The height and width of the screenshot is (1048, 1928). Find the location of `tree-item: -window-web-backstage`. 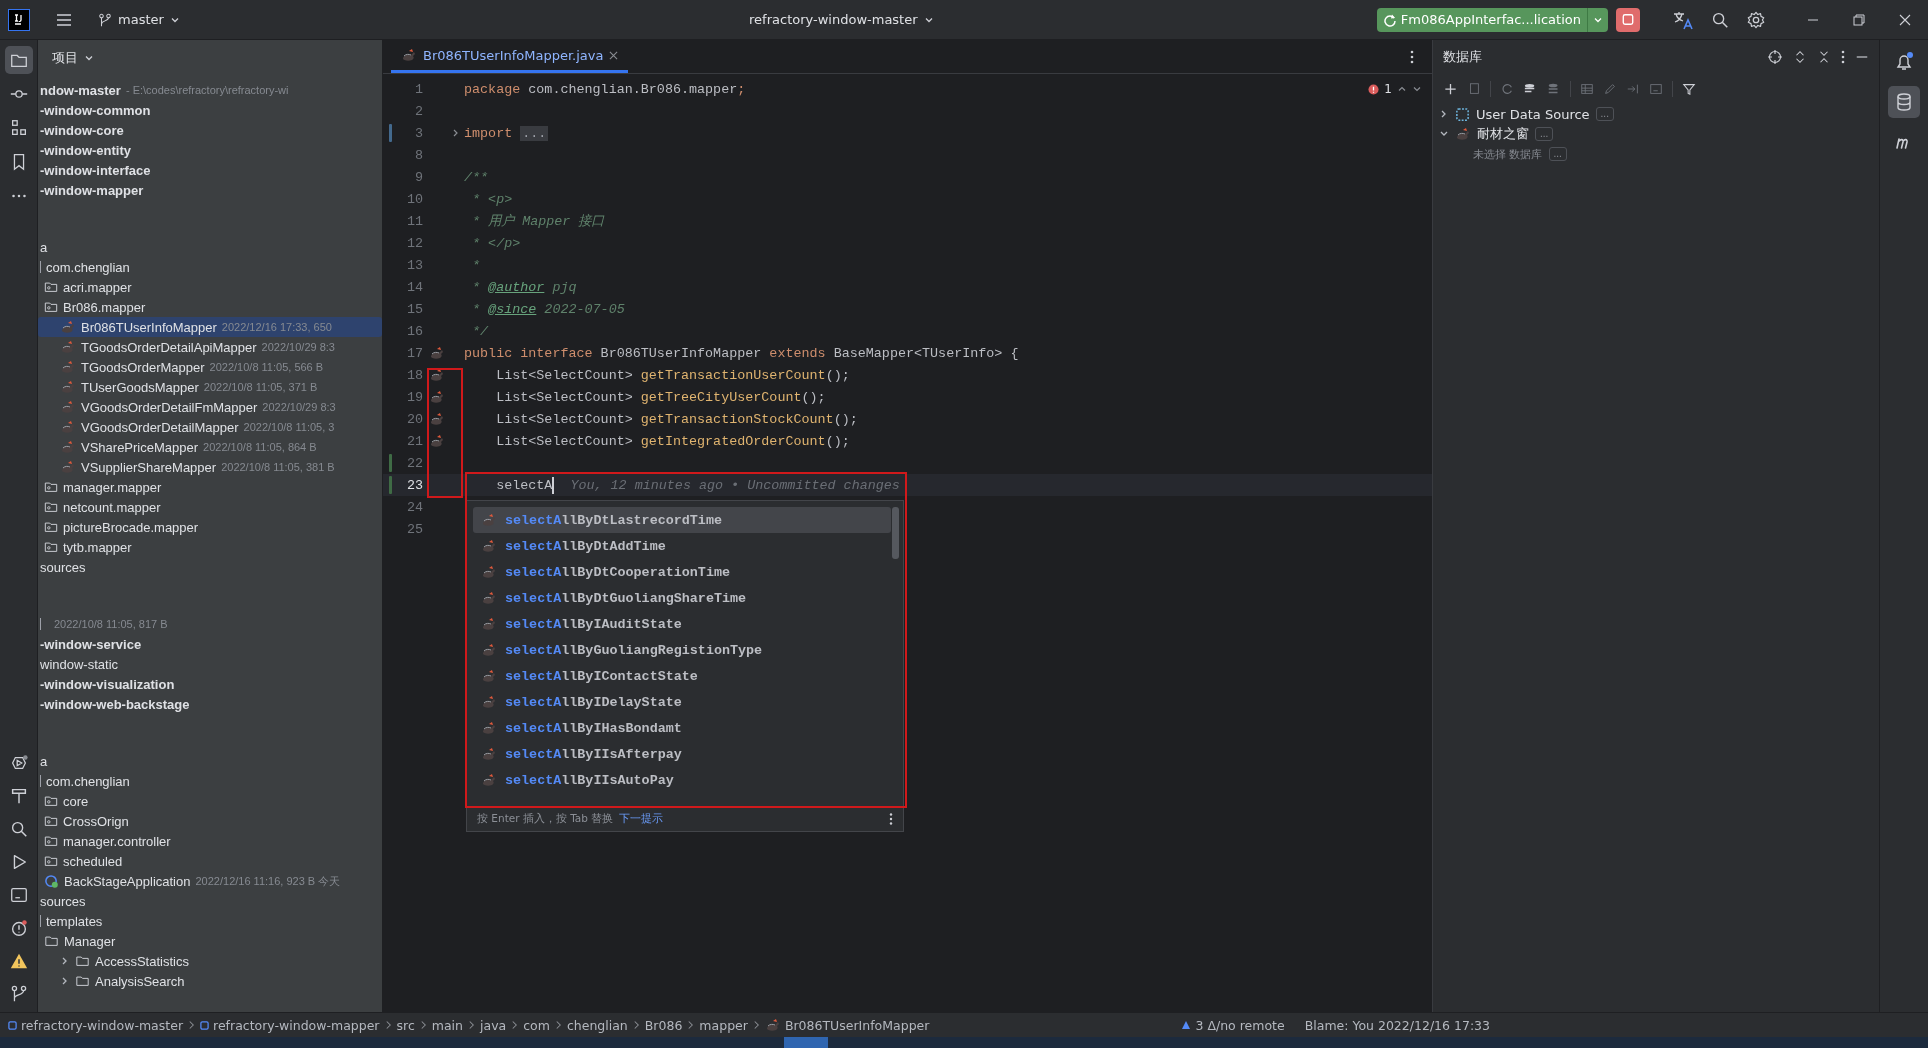

tree-item: -window-web-backstage is located at coordinates (115, 704).